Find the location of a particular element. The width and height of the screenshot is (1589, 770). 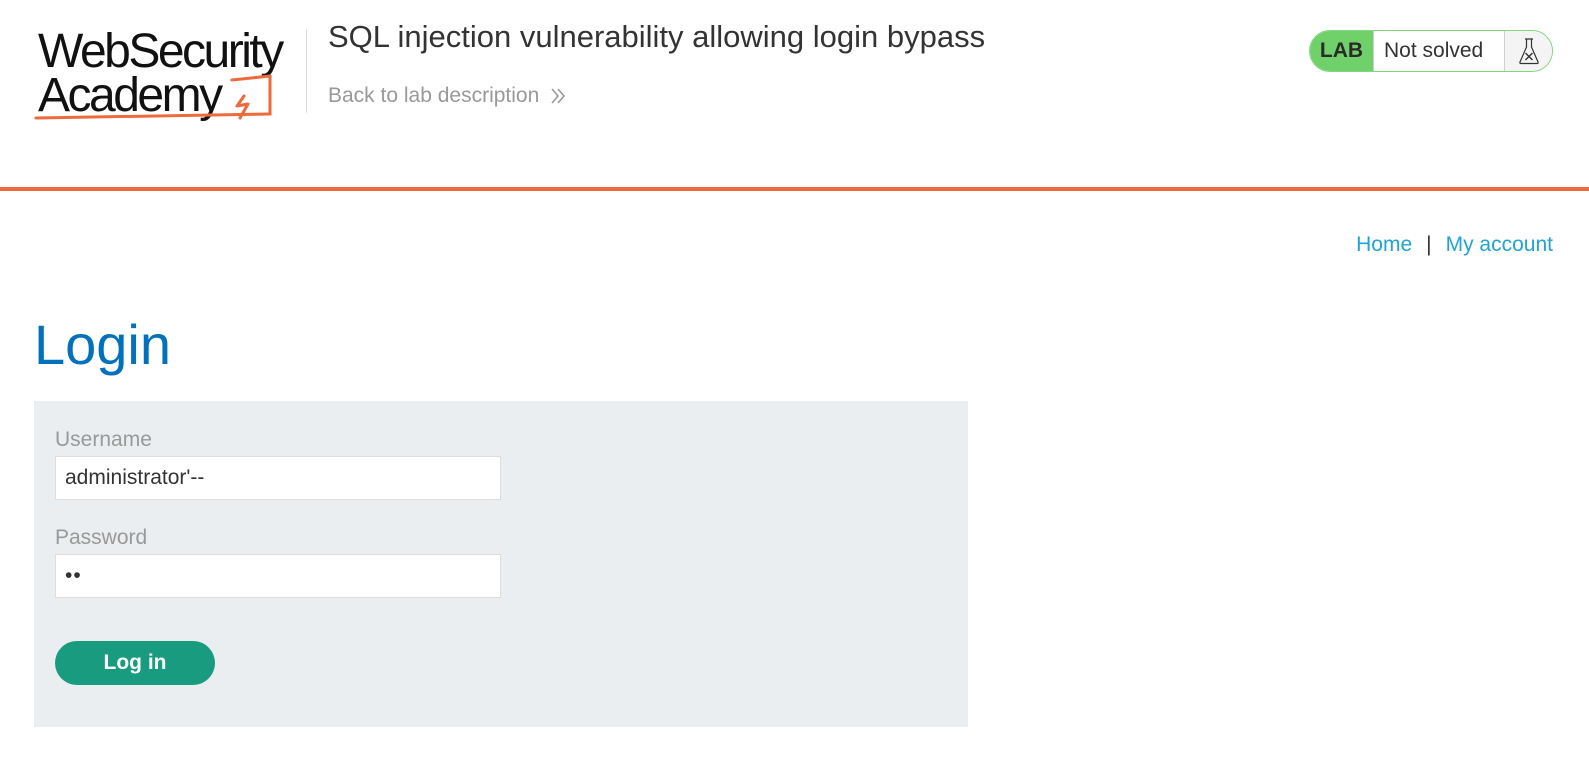

lab-status-widget: LAB Not solved is located at coordinates (1431, 51).